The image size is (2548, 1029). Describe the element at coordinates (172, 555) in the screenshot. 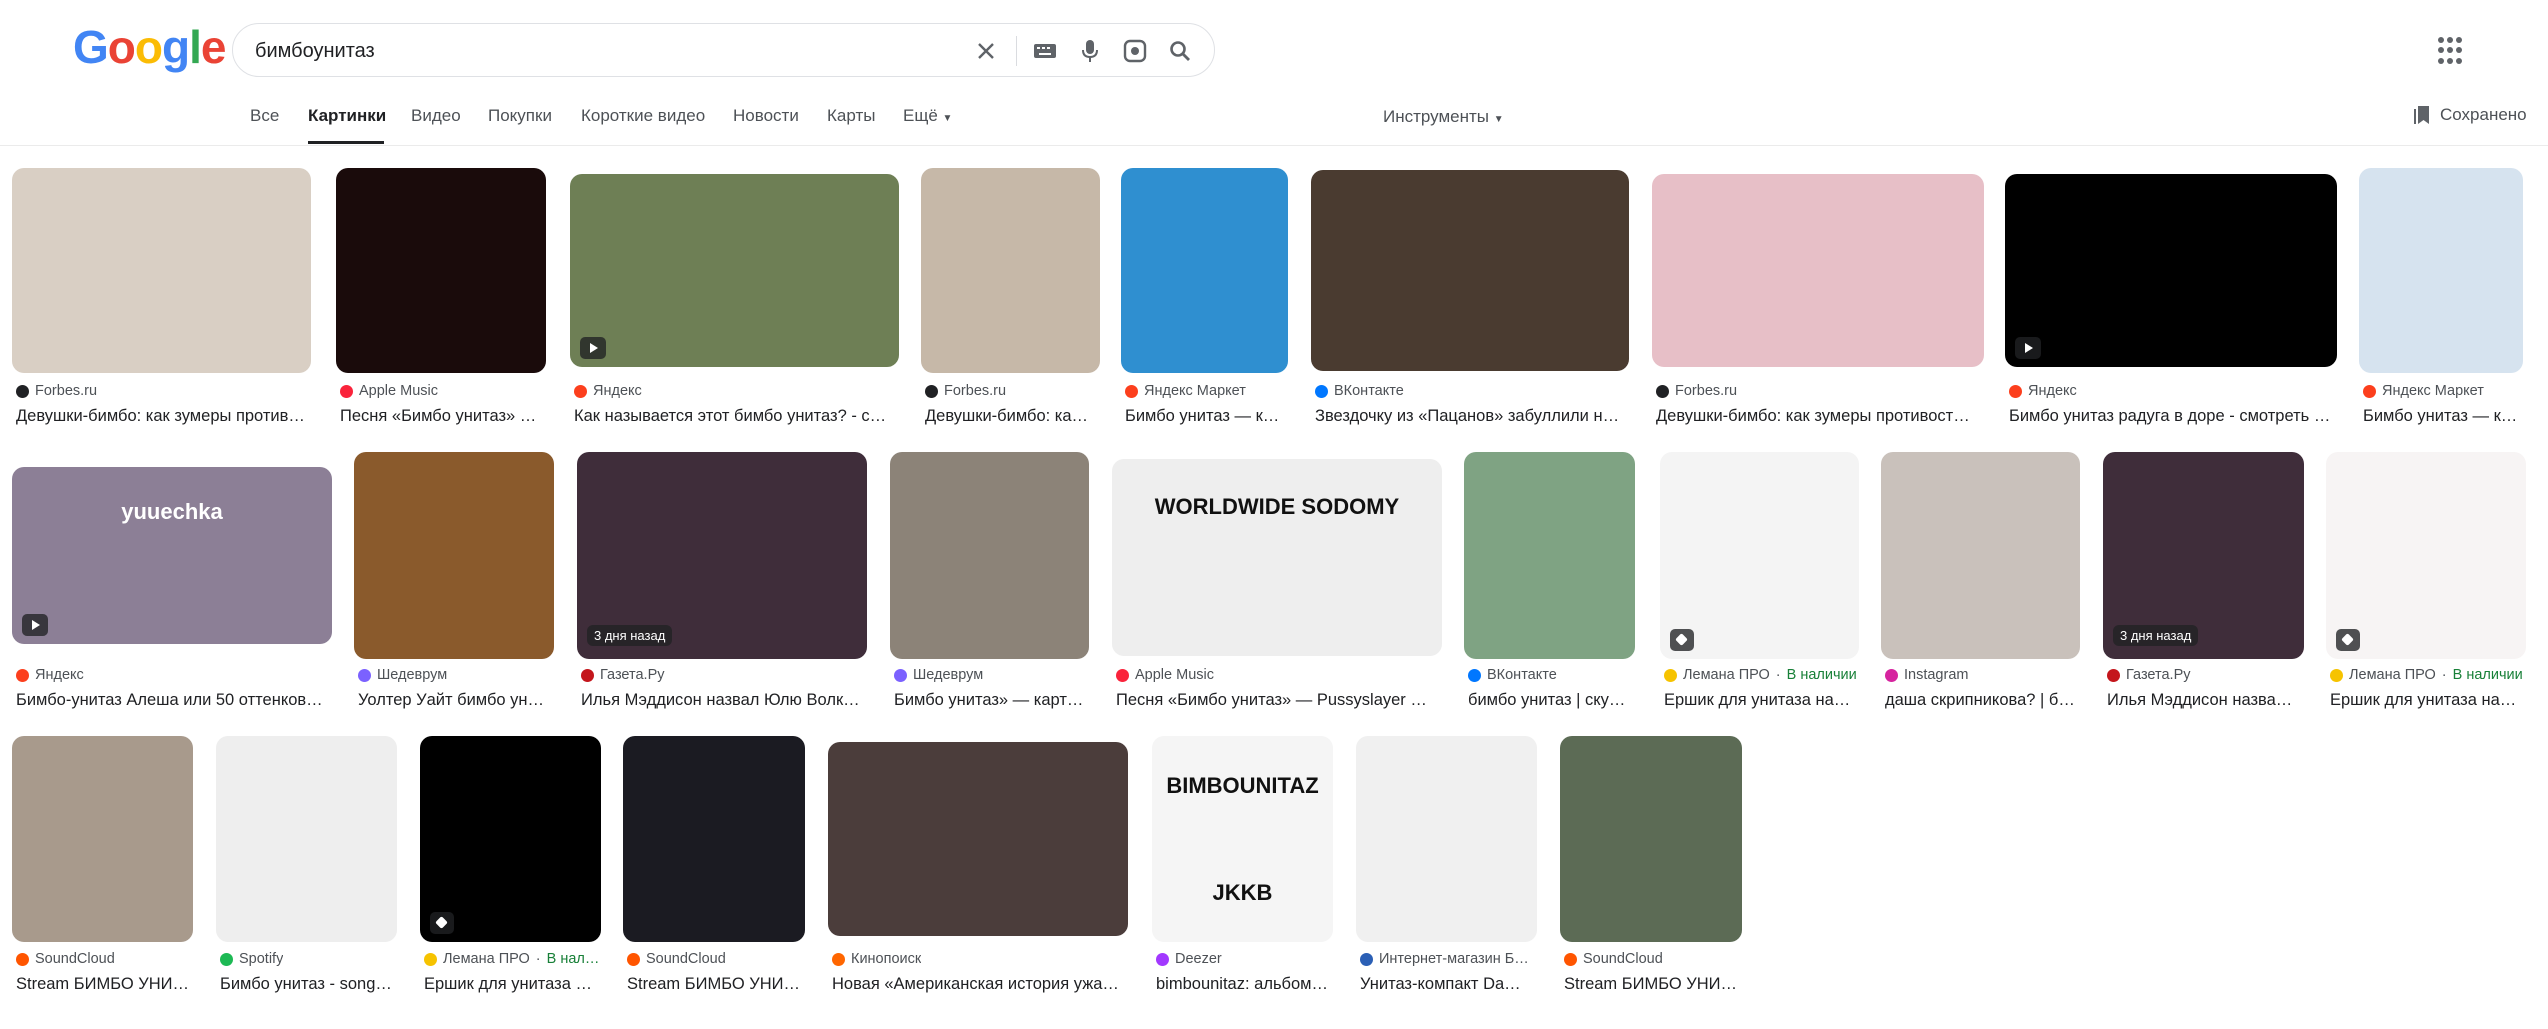

I see `result-thumbnail: yuuechka` at that location.